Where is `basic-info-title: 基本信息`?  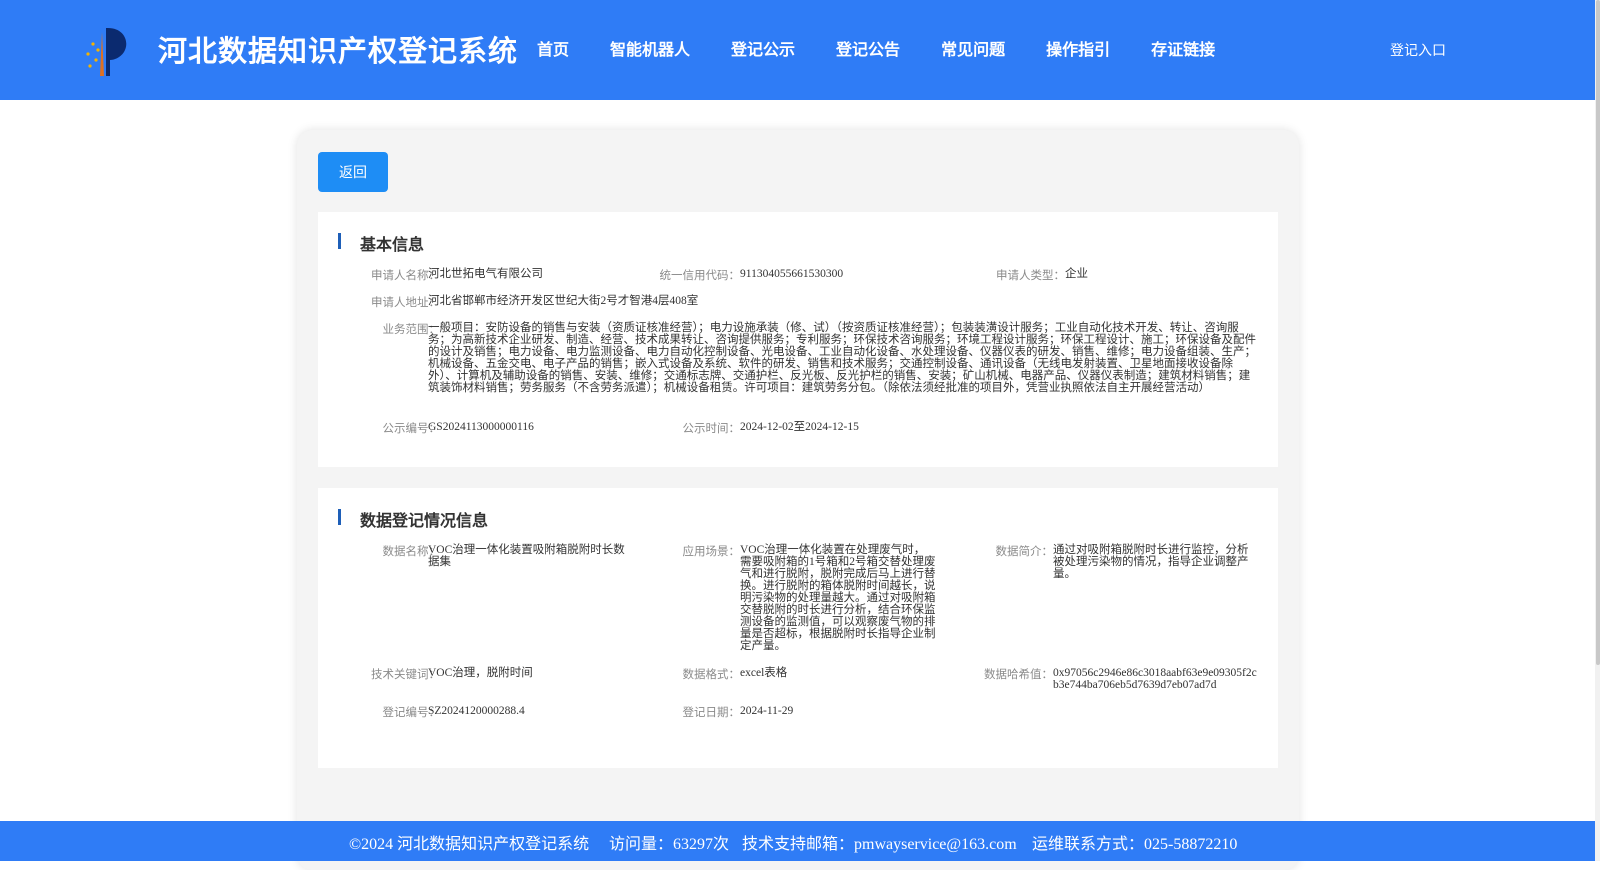
basic-info-title: 基本信息 is located at coordinates (381, 243).